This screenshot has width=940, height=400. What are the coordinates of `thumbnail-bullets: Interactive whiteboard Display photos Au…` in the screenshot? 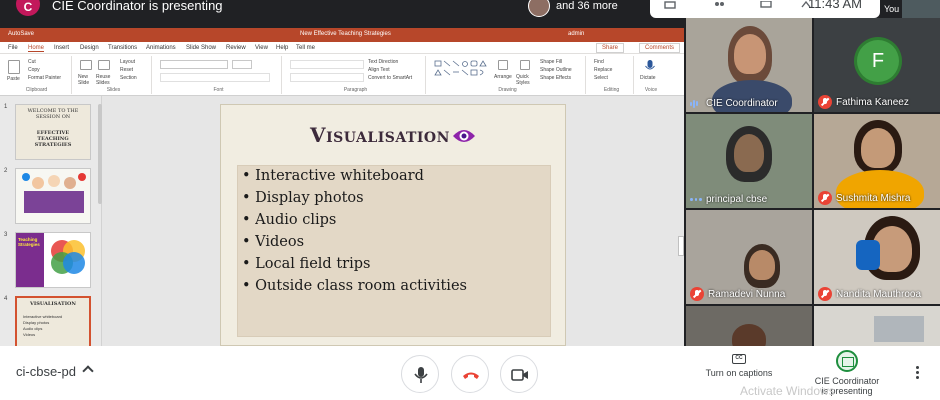 It's located at (42, 326).